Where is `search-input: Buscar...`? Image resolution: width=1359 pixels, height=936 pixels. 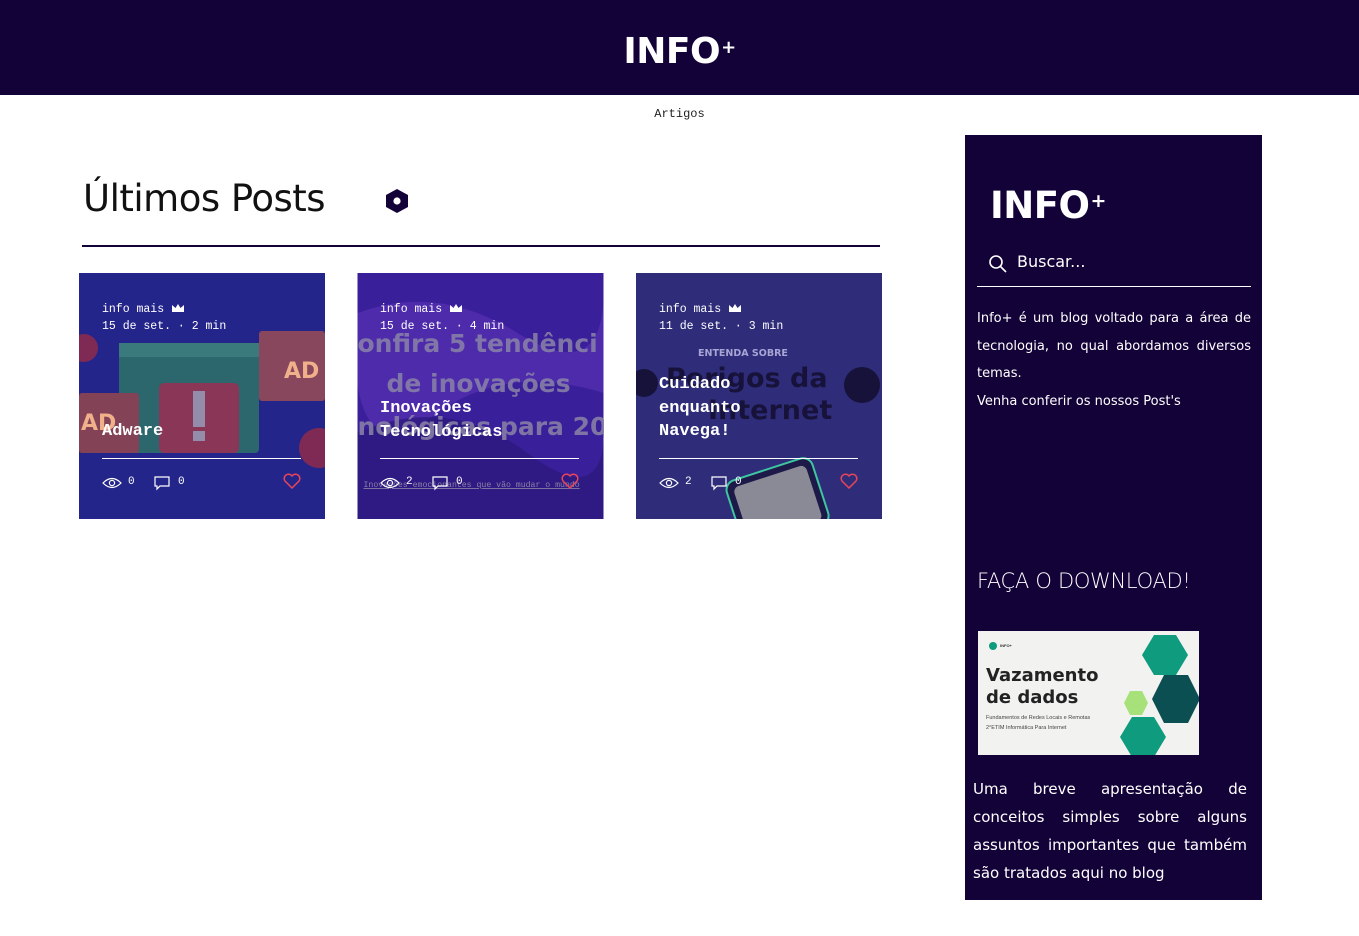 search-input: Buscar... is located at coordinates (1051, 261).